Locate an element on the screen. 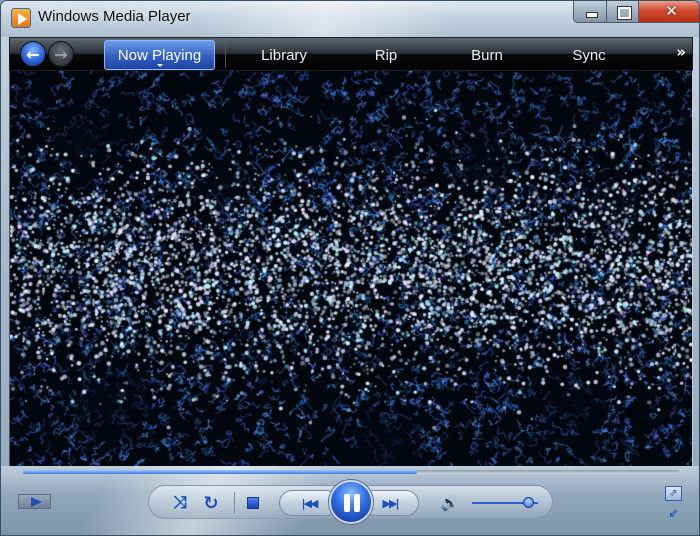 The image size is (700, 536). pause-icon is located at coordinates (347, 503).